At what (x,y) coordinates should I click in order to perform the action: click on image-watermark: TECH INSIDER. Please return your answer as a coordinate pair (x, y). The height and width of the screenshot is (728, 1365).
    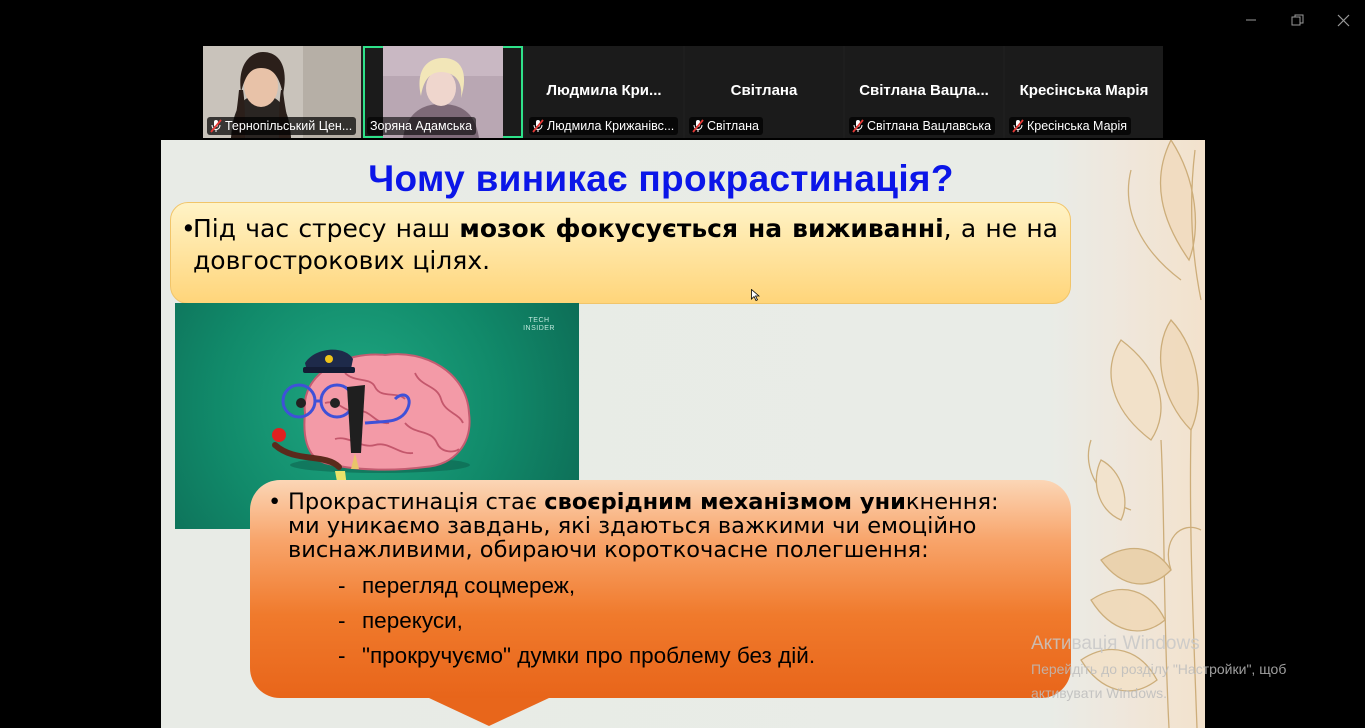
    Looking at the image, I should click on (539, 325).